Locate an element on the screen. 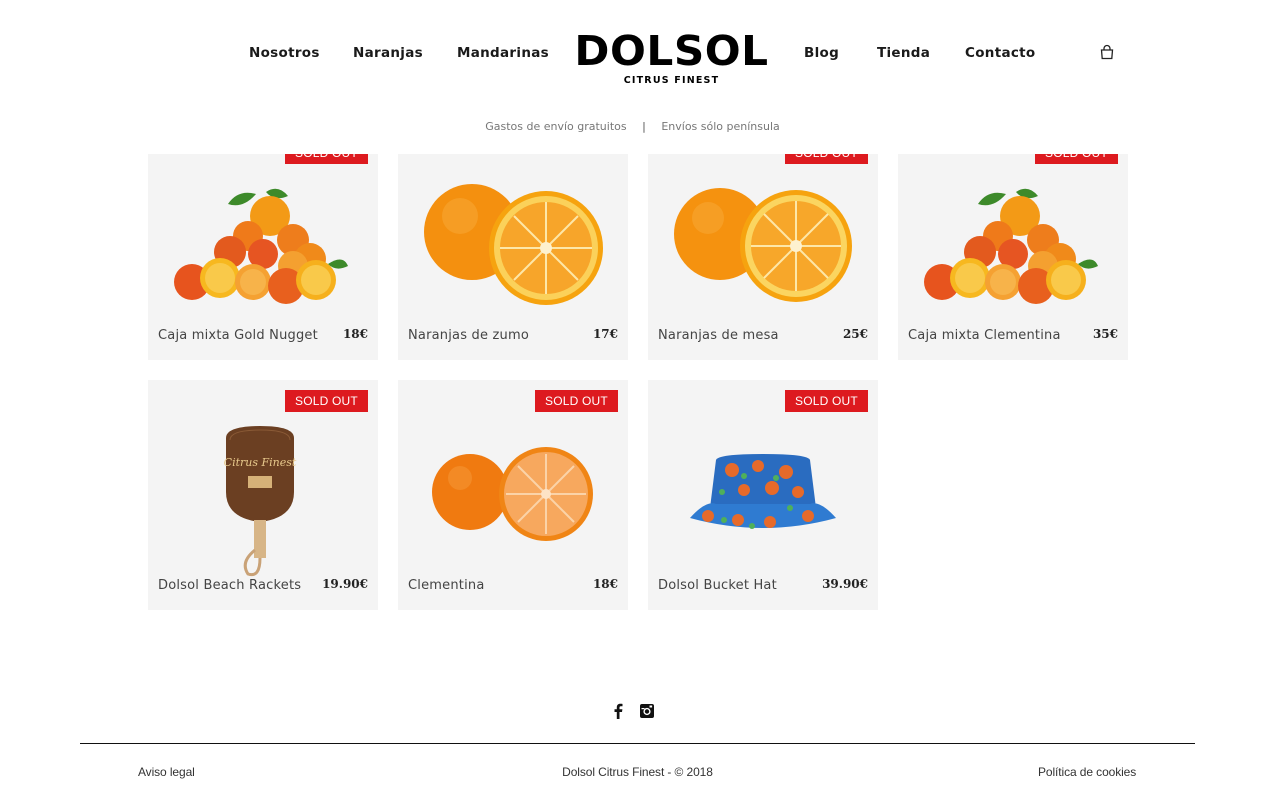  juice-orange-image is located at coordinates (513, 244).